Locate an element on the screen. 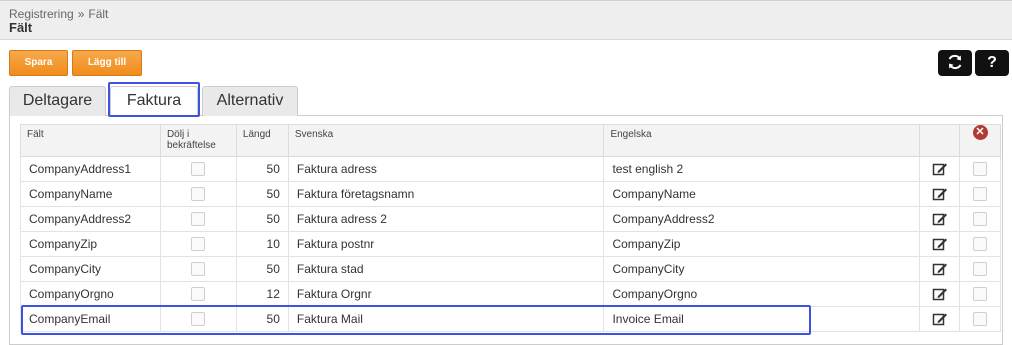 This screenshot has height=345, width=1012. cell-english: CompanyName is located at coordinates (762, 194).